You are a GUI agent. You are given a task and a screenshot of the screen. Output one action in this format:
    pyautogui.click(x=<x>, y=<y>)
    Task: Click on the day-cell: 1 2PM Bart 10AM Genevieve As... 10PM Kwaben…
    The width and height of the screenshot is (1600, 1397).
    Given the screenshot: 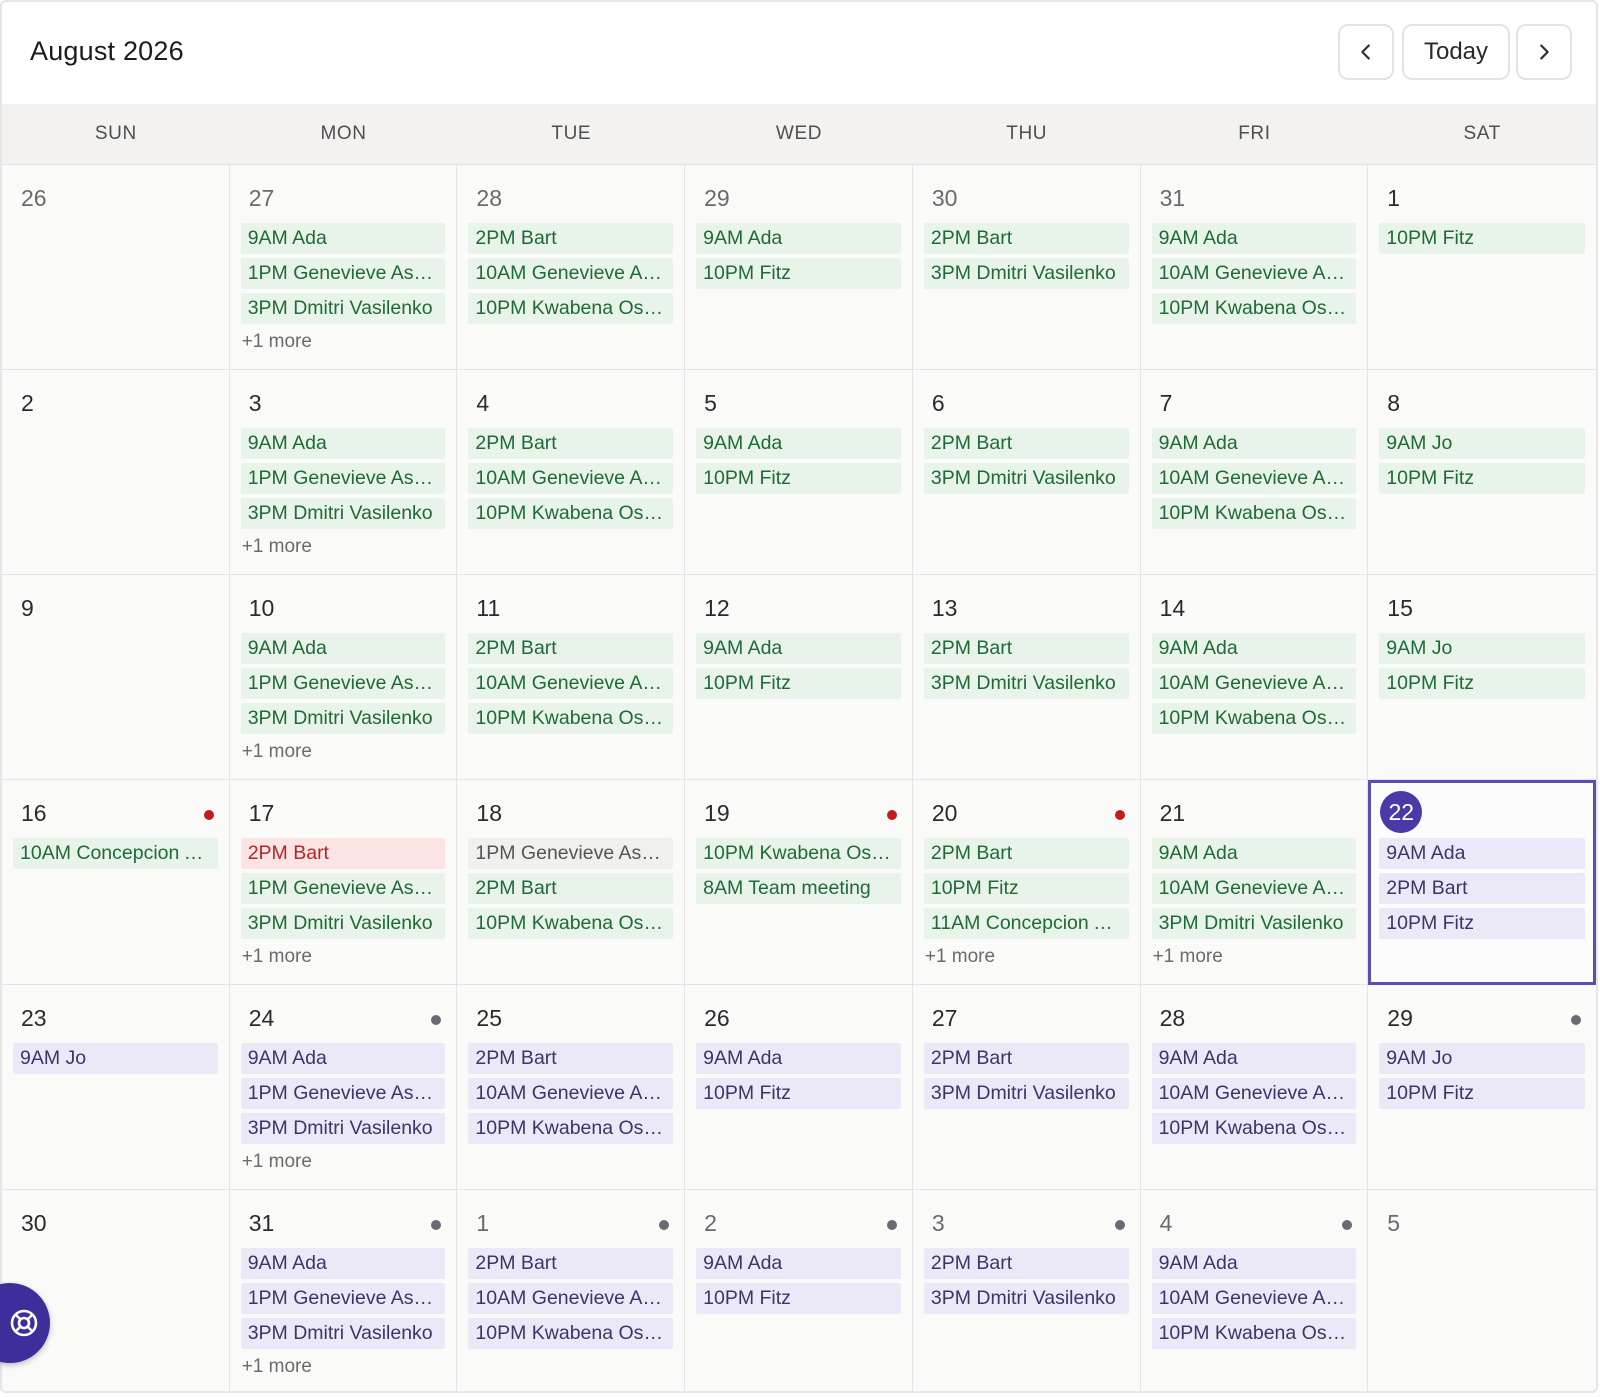 What is the action you would take?
    pyautogui.click(x=571, y=1290)
    